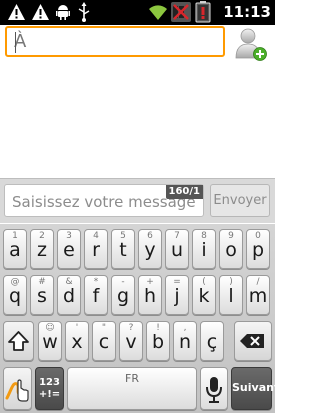 Image resolution: width=320 pixels, height=413 pixels. Describe the element at coordinates (132, 378) in the screenshot. I see `space-key-language: FR` at that location.